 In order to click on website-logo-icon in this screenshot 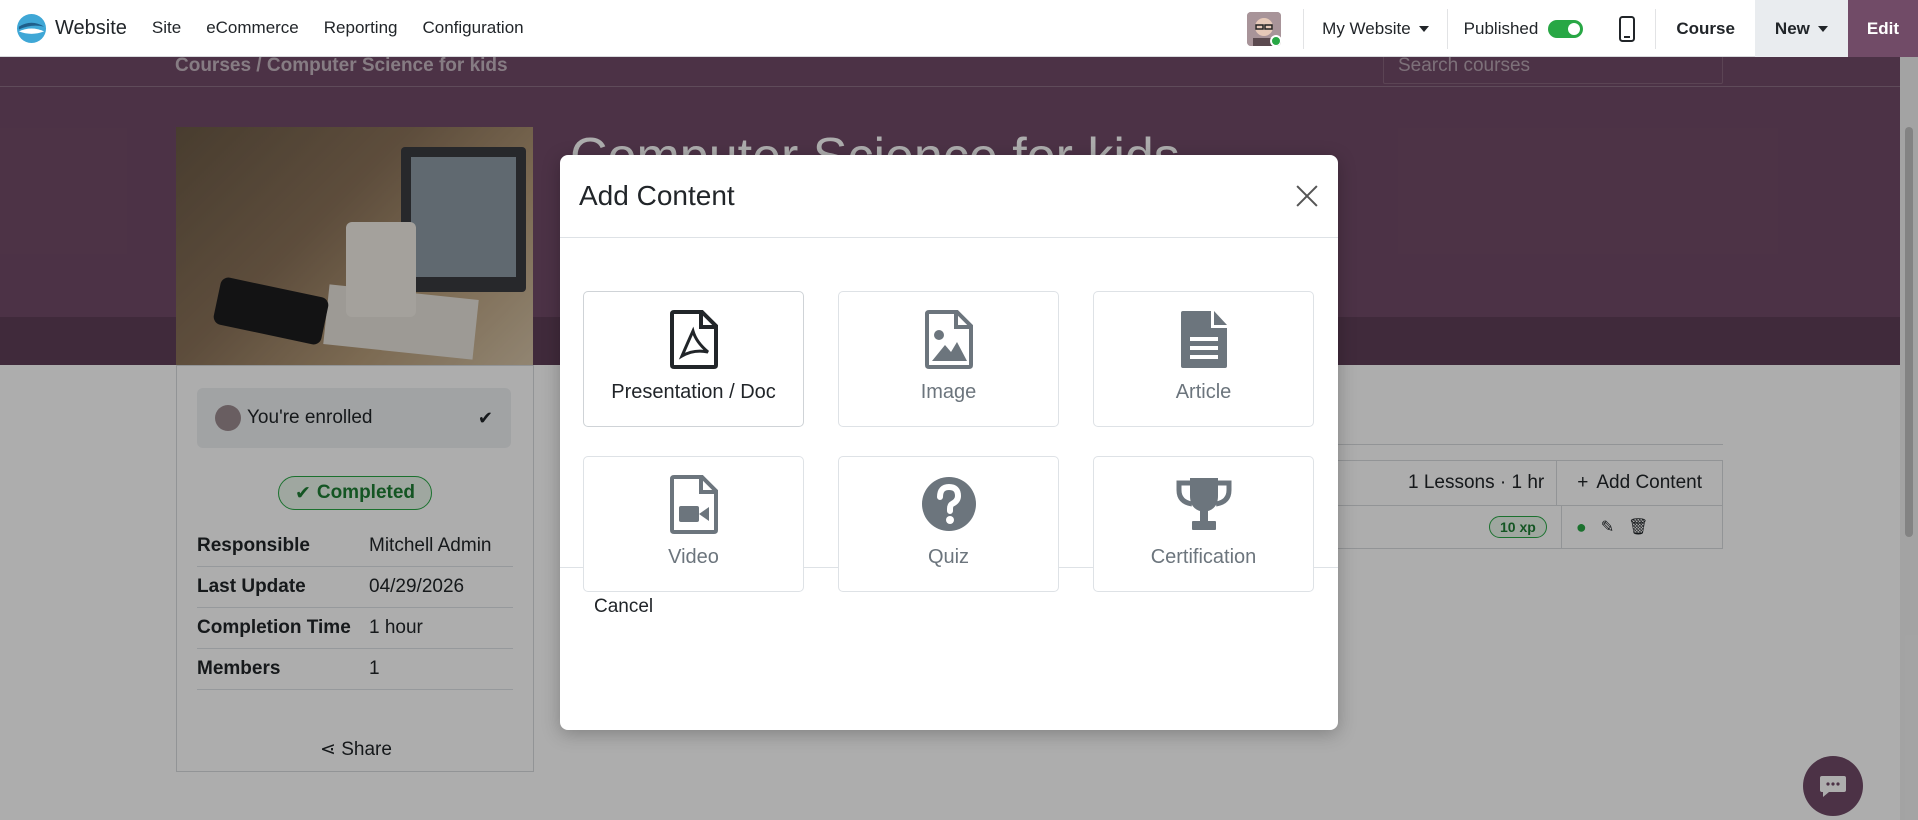, I will do `click(31, 28)`.